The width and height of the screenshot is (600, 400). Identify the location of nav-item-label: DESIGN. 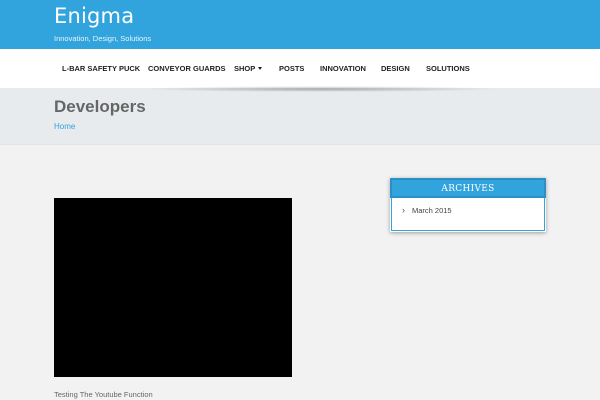
(395, 68).